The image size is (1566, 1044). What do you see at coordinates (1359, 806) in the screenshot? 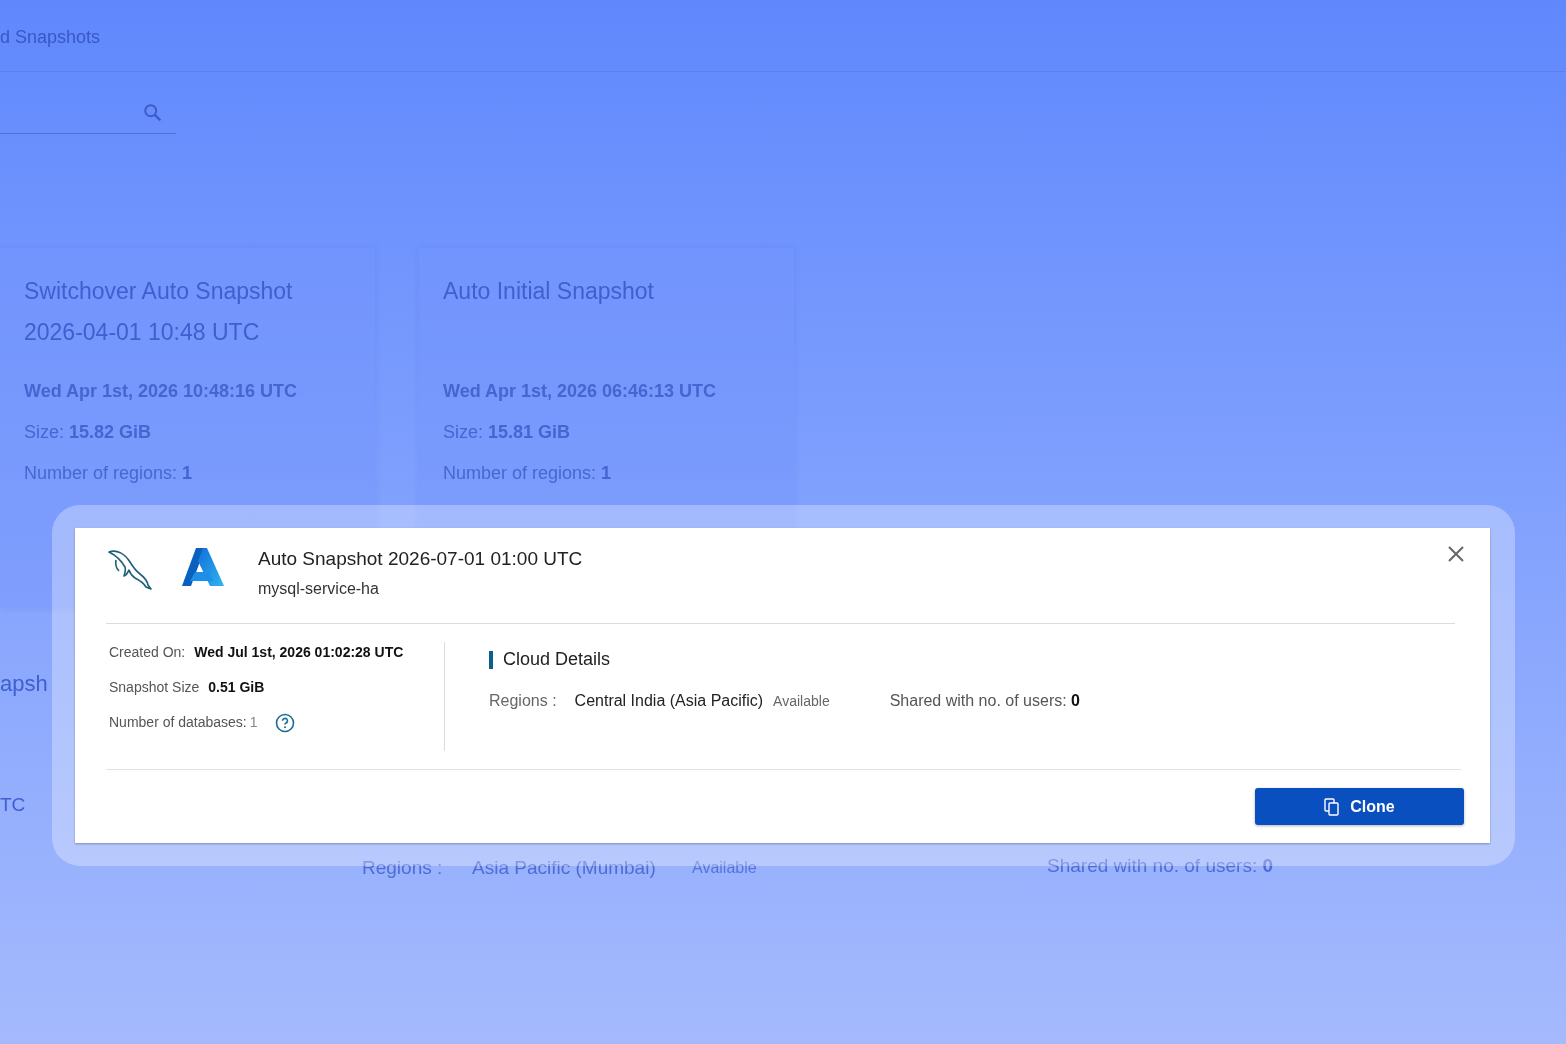
I see `clone-button: Clone` at bounding box center [1359, 806].